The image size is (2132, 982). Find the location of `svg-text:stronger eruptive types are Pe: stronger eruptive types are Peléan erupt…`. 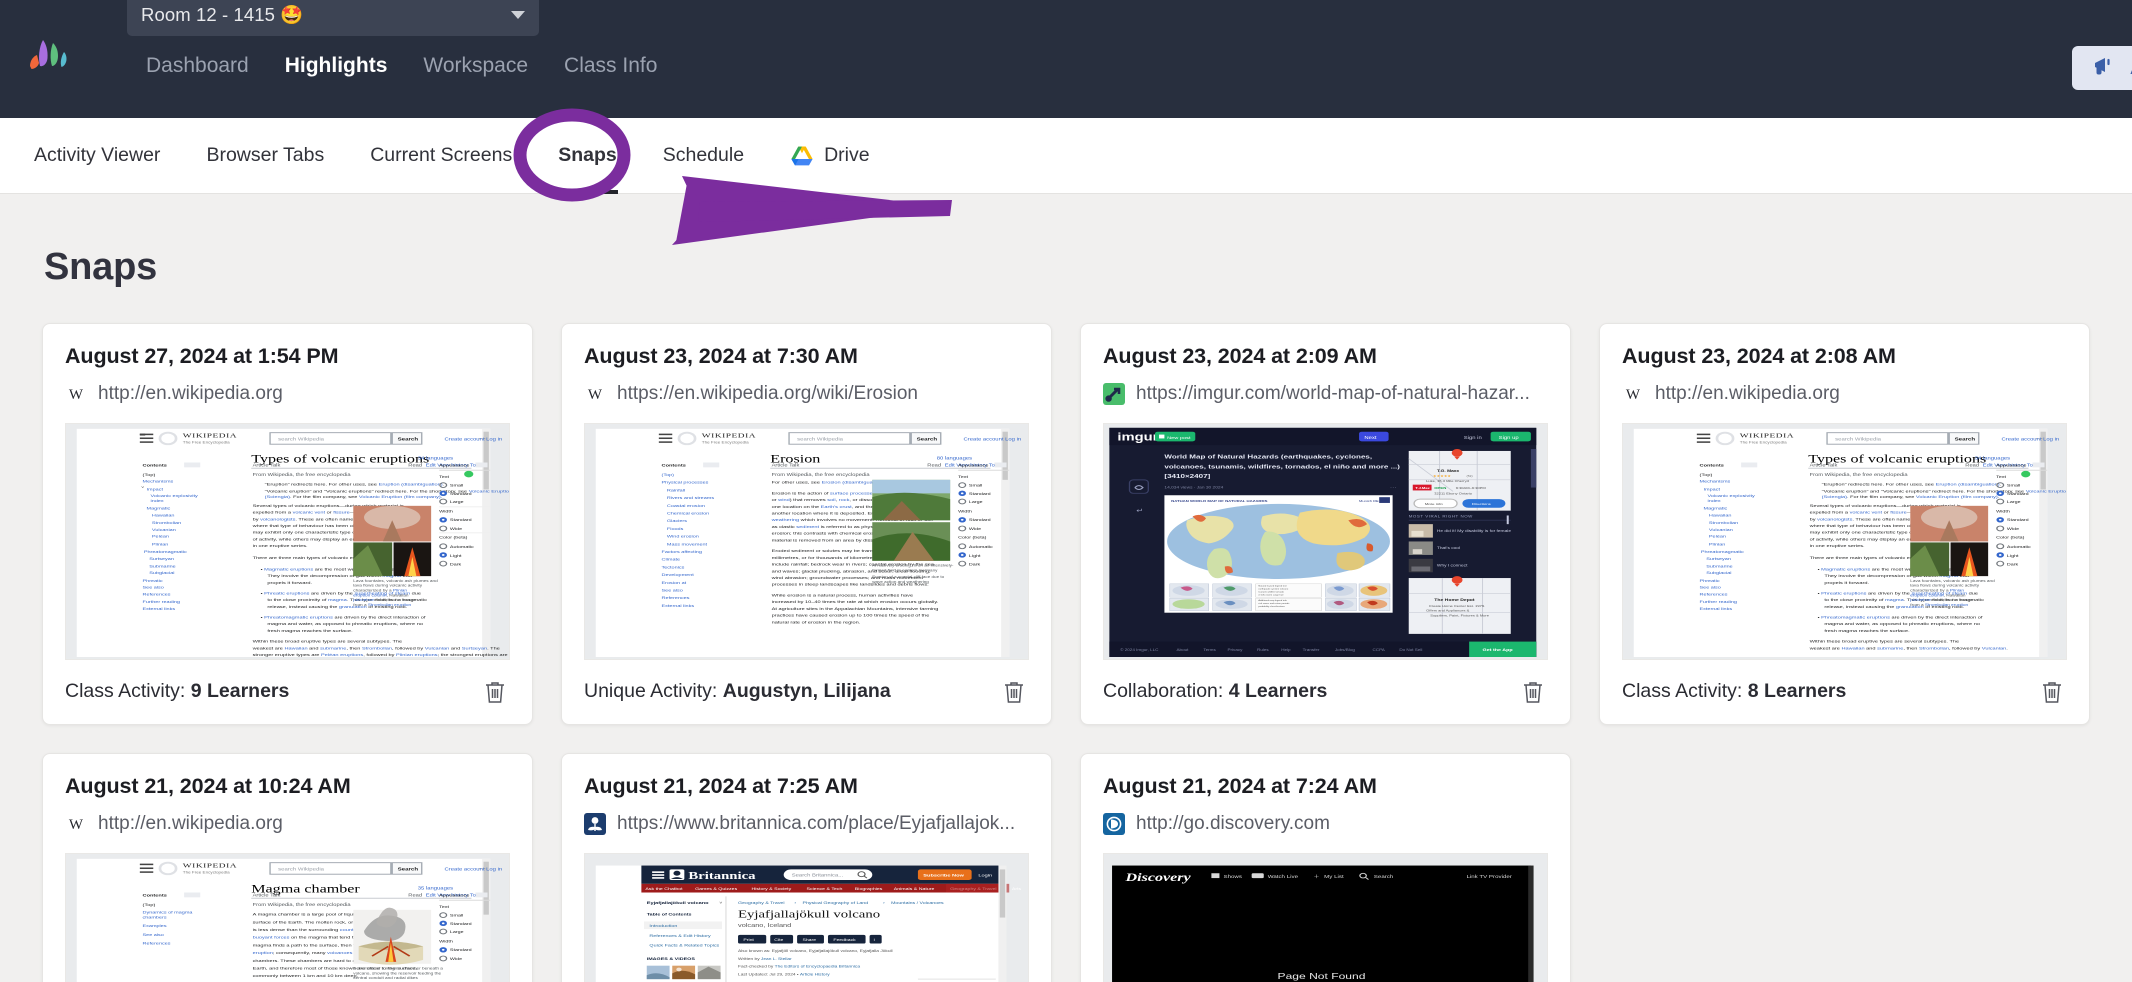

svg-text:stronger eruptive types are Pe: stronger eruptive types are Peléan erupt… is located at coordinates (380, 655).